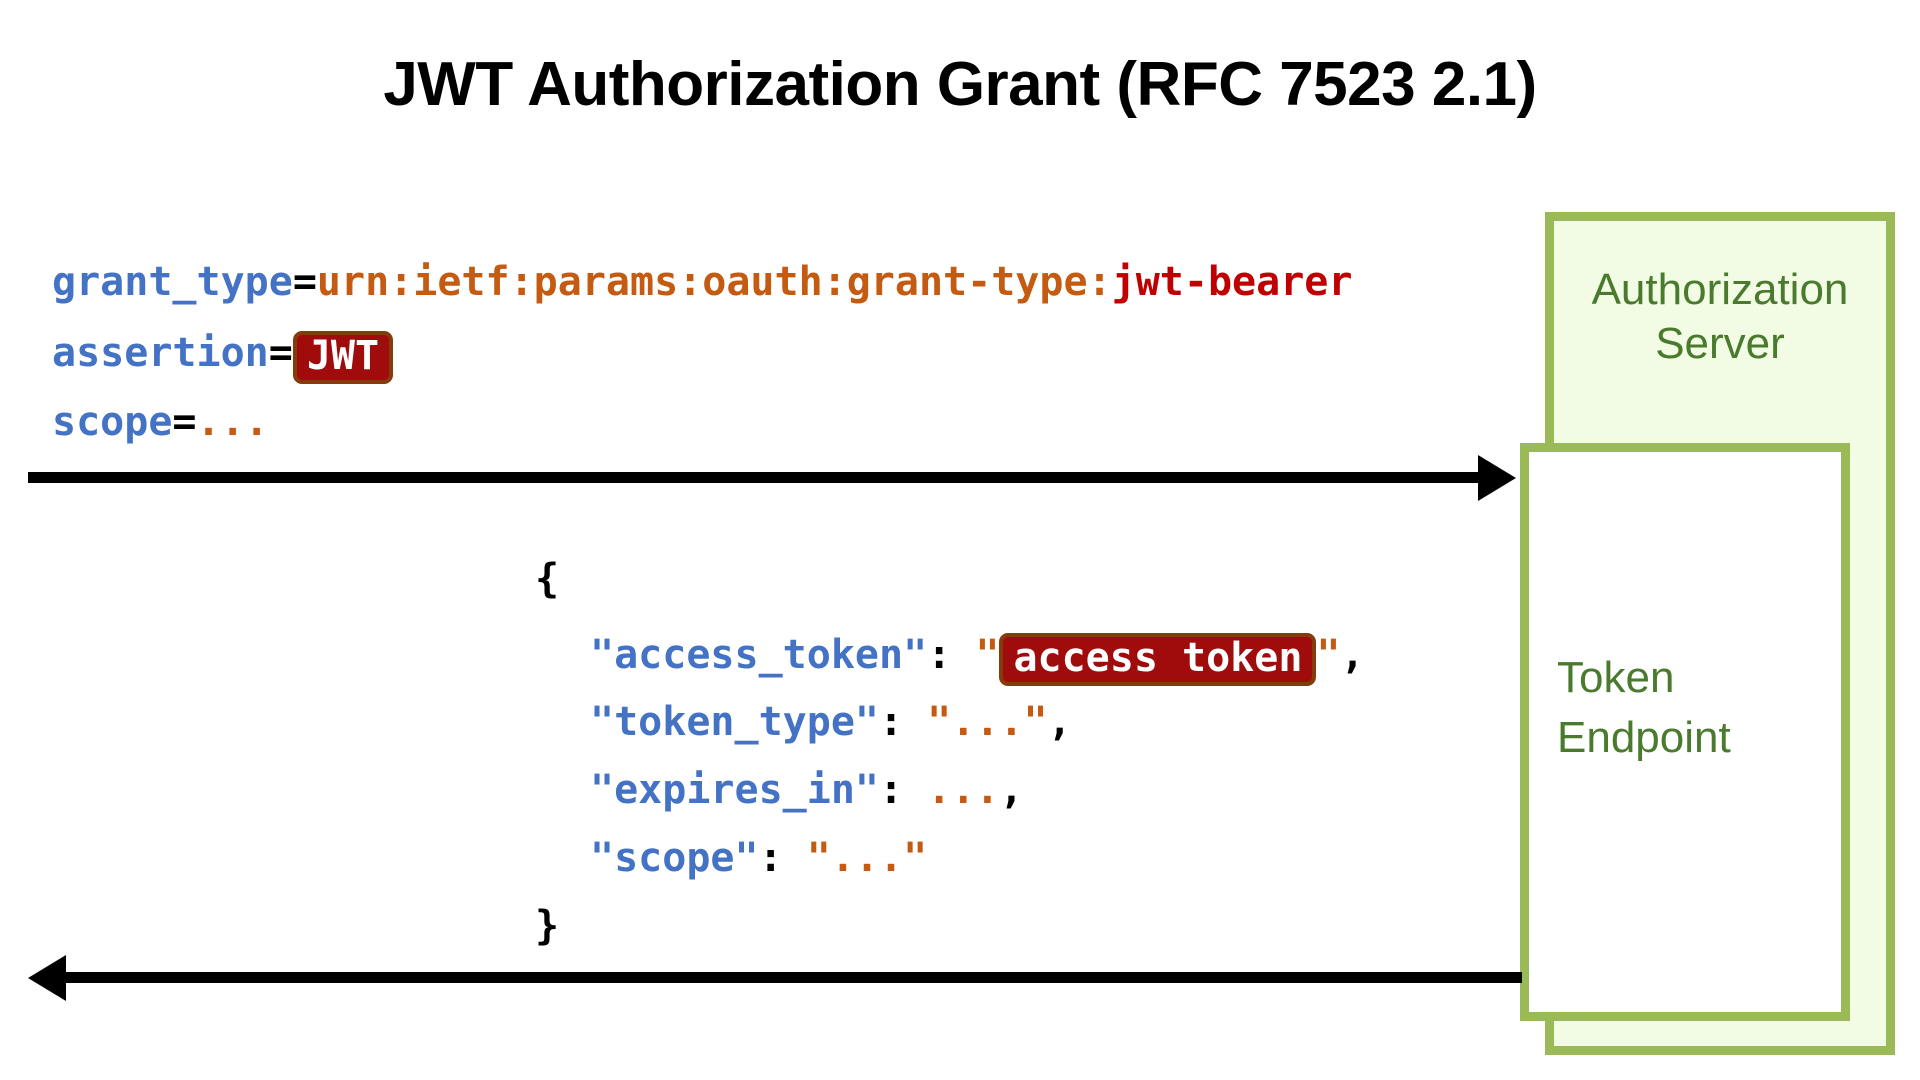  I want to click on request-param-grant-type-key: grant_type, so click(172, 282).